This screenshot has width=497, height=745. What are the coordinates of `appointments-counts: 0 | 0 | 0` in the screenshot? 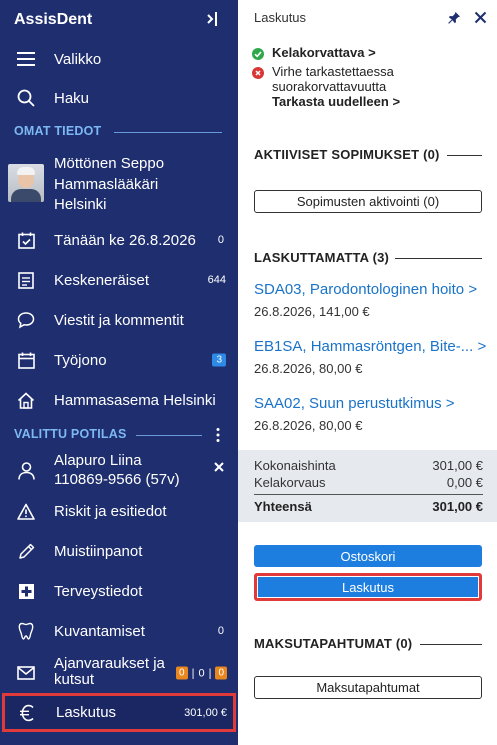 It's located at (201, 673).